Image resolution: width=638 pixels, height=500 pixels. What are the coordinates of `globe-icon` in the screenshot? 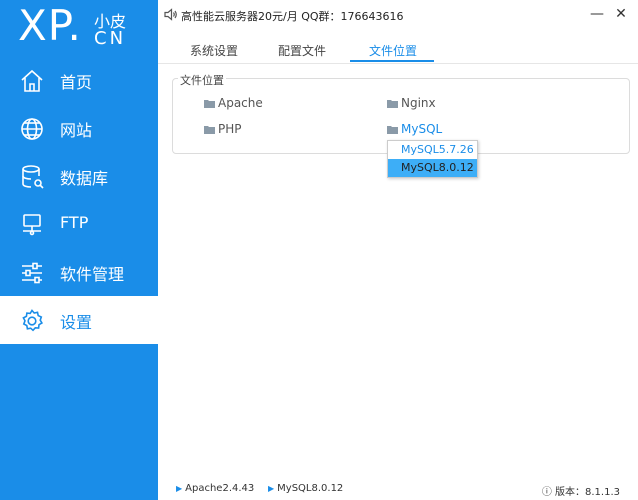 It's located at (32, 129).